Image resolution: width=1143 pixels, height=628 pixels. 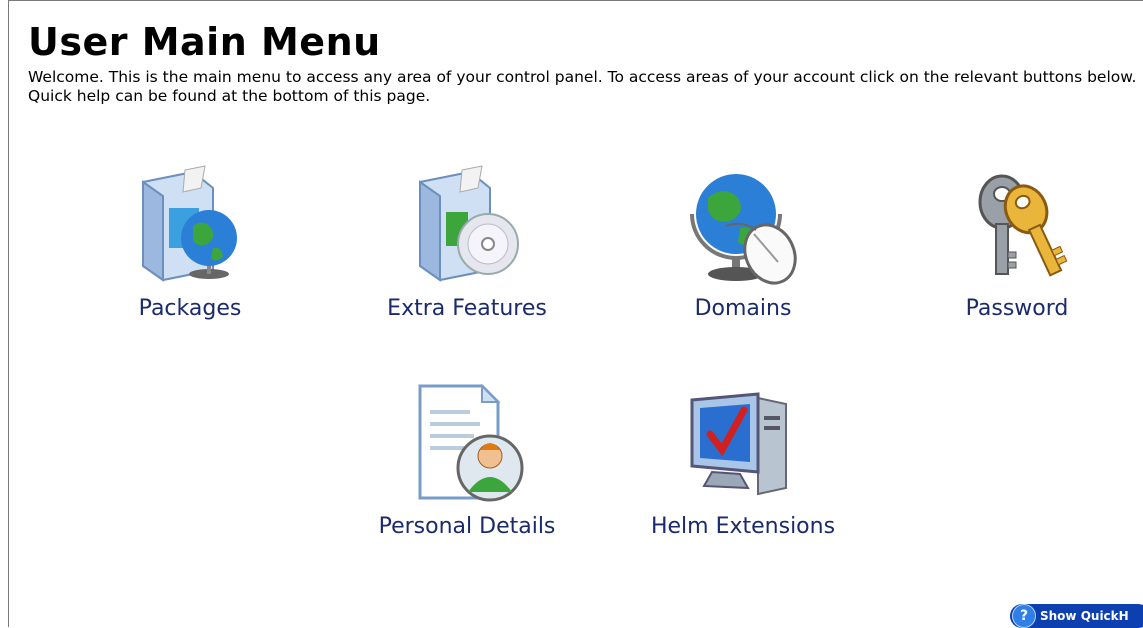 What do you see at coordinates (471, 442) in the screenshot?
I see `user-document-icon` at bounding box center [471, 442].